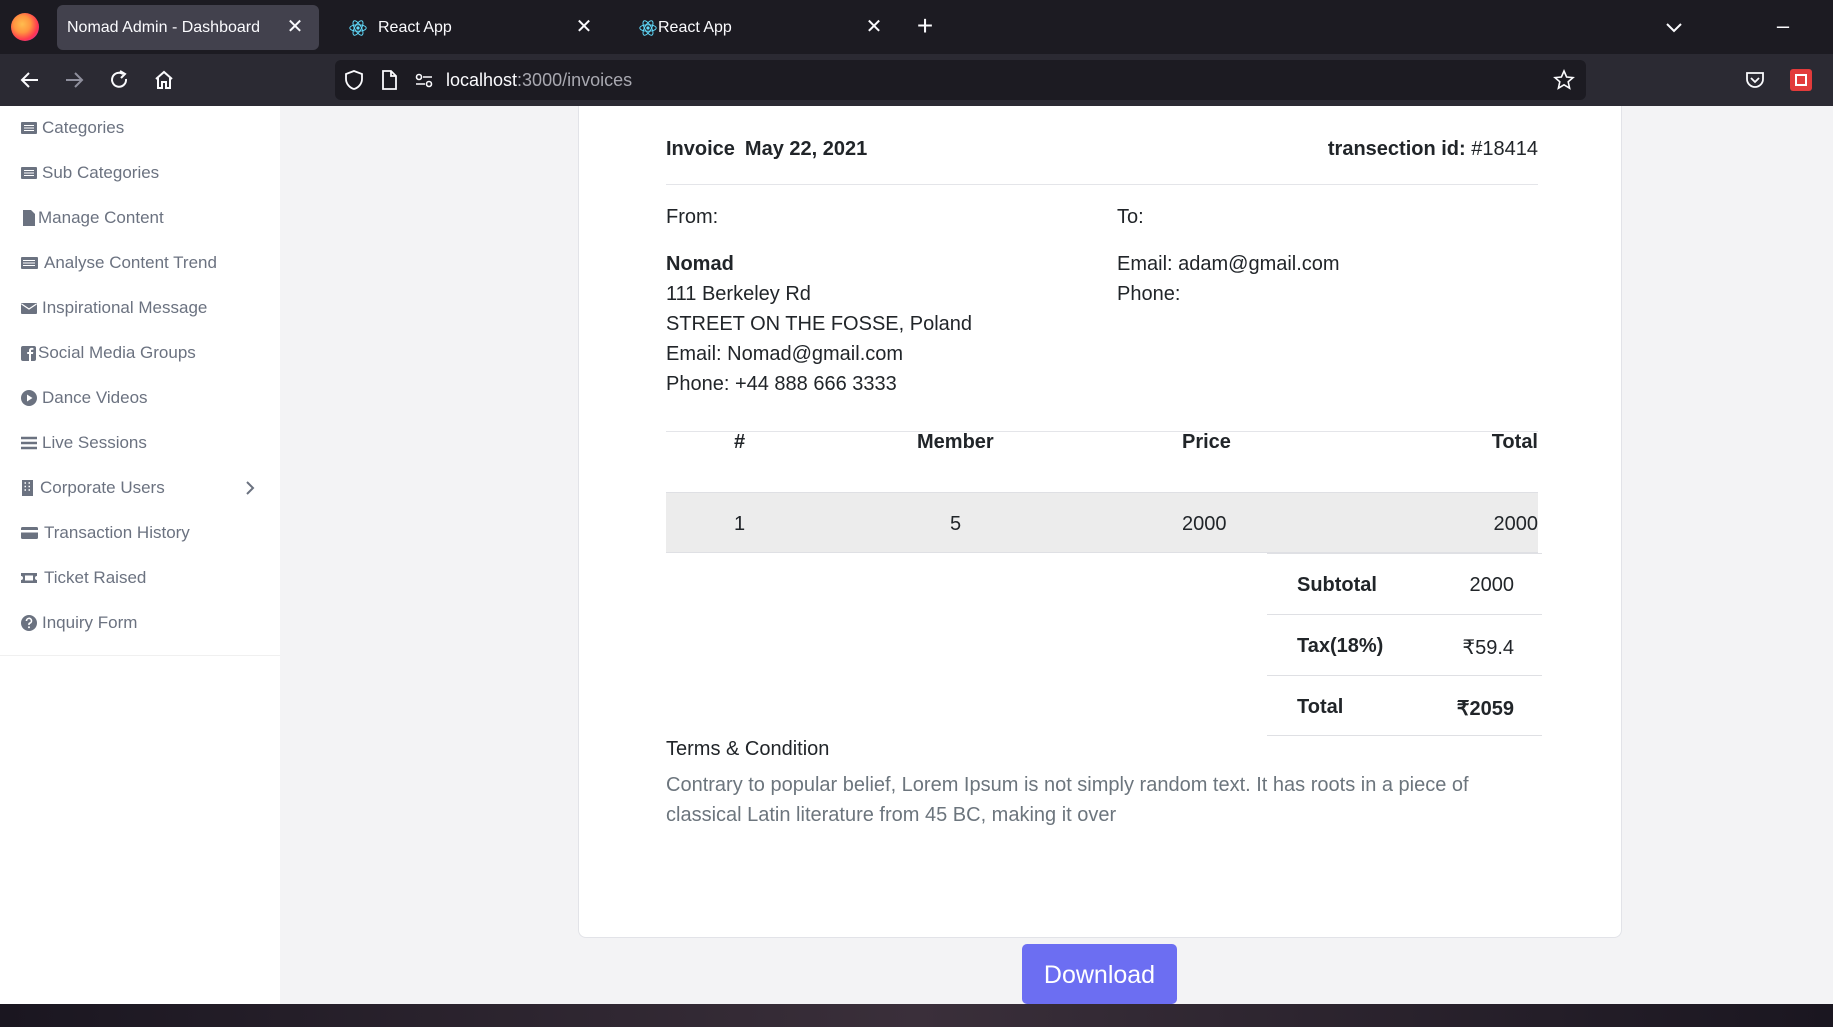  I want to click on bookmark-star-icon, so click(1564, 80).